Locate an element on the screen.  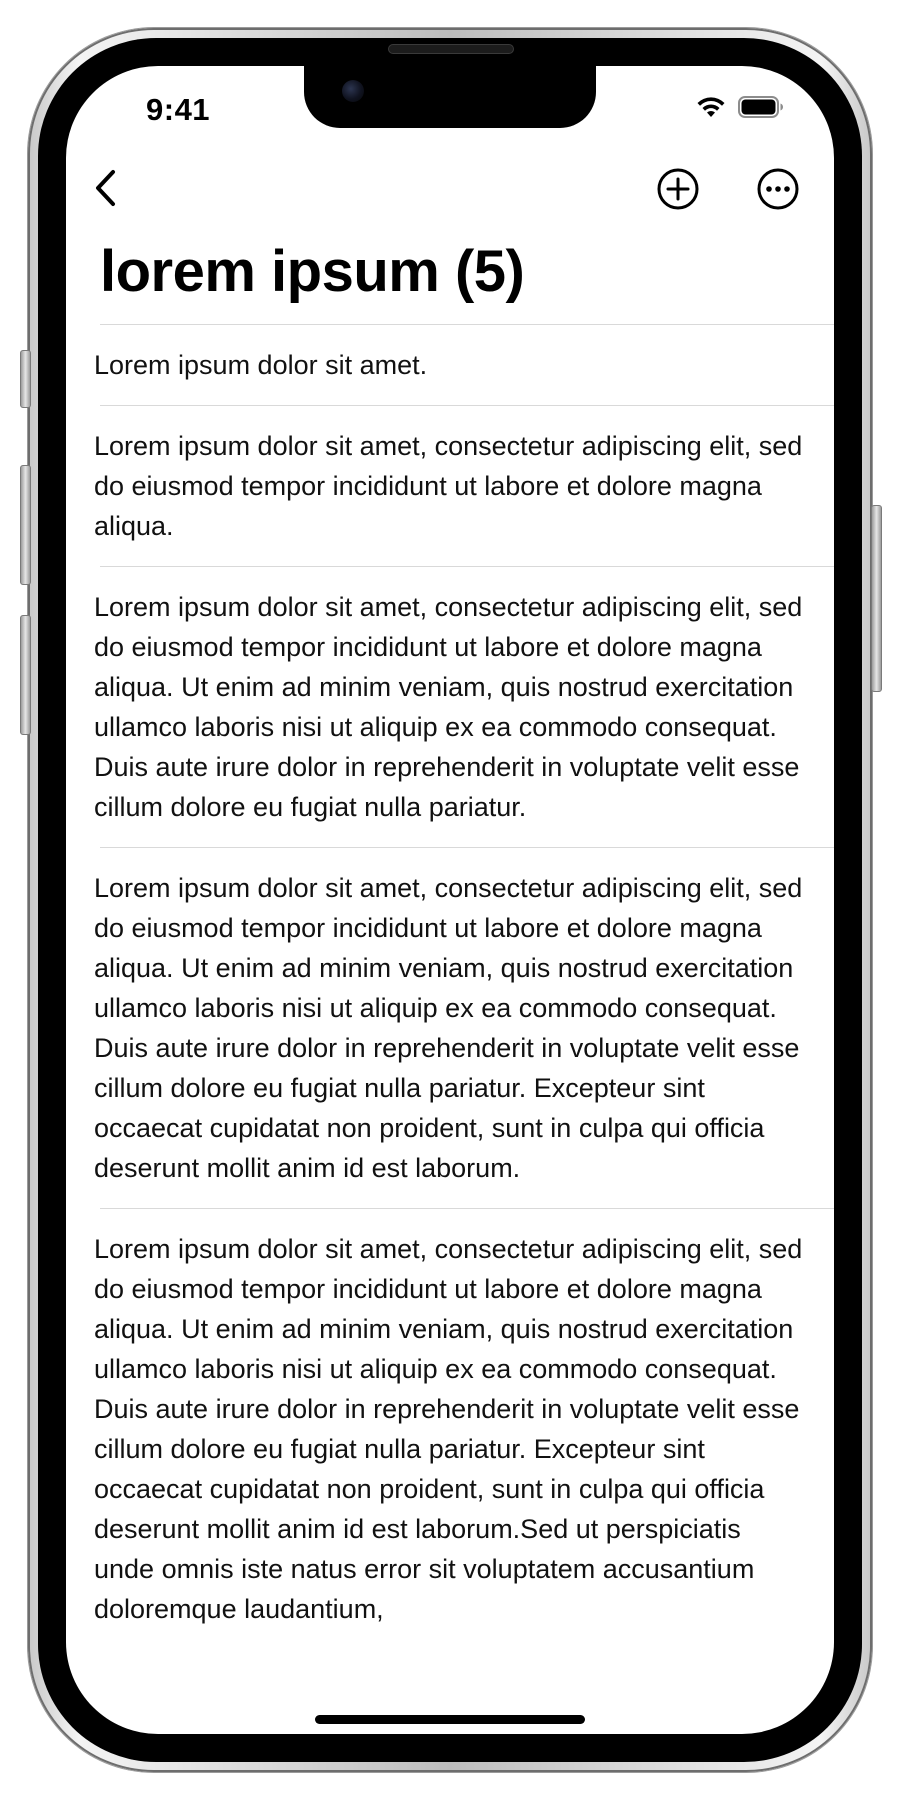
list-item-text: Lorem ipsum dolor sit amet. is located at coordinates (261, 365).